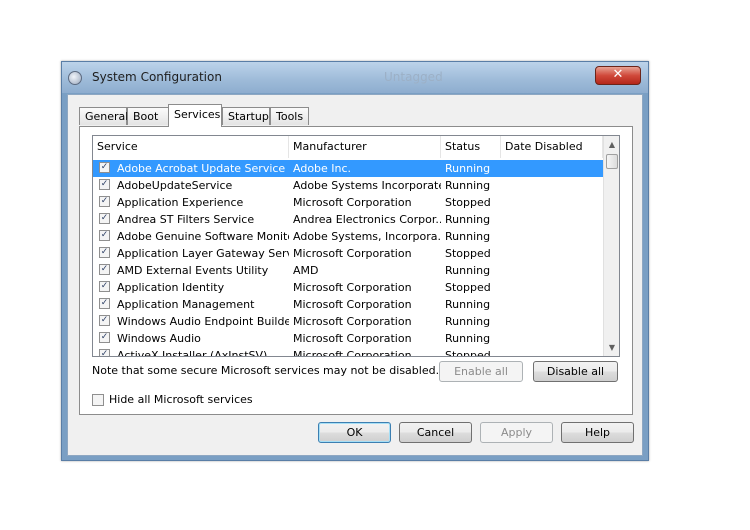 This screenshot has height=530, width=750. Describe the element at coordinates (103, 116) in the screenshot. I see `tab-general: General` at that location.